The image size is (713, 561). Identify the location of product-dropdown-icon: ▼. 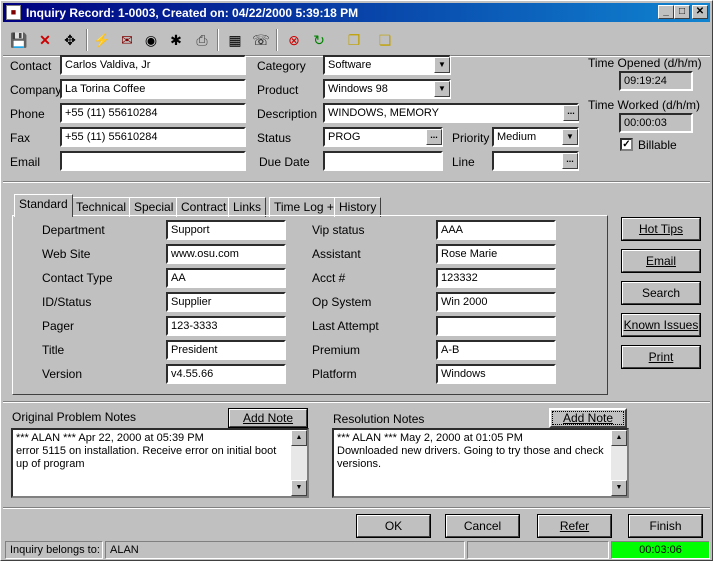
(442, 89).